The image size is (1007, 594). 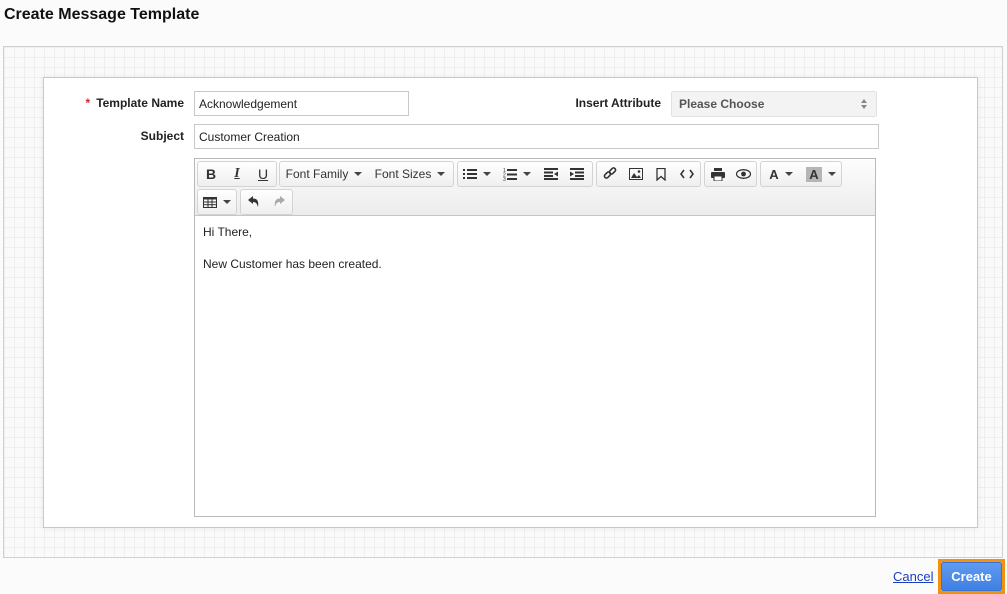 I want to click on image-button, so click(x=636, y=174).